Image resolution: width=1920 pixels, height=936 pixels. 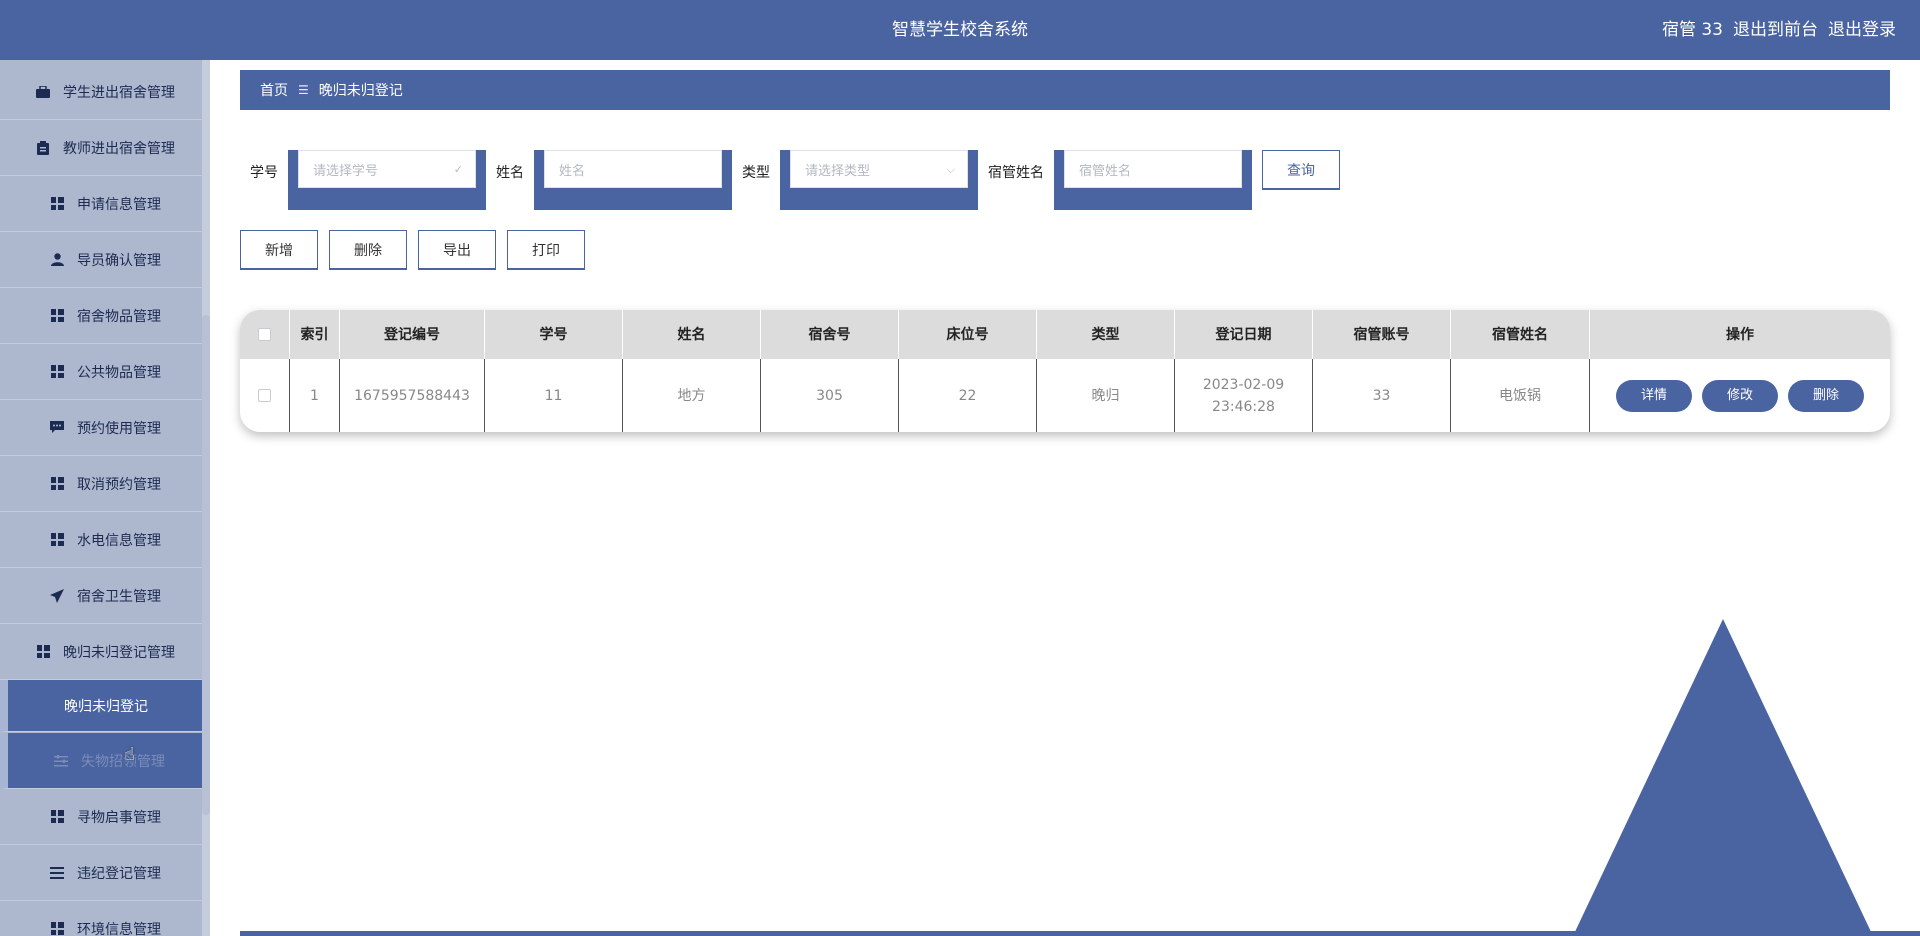 I want to click on cell-index: 1, so click(x=315, y=395).